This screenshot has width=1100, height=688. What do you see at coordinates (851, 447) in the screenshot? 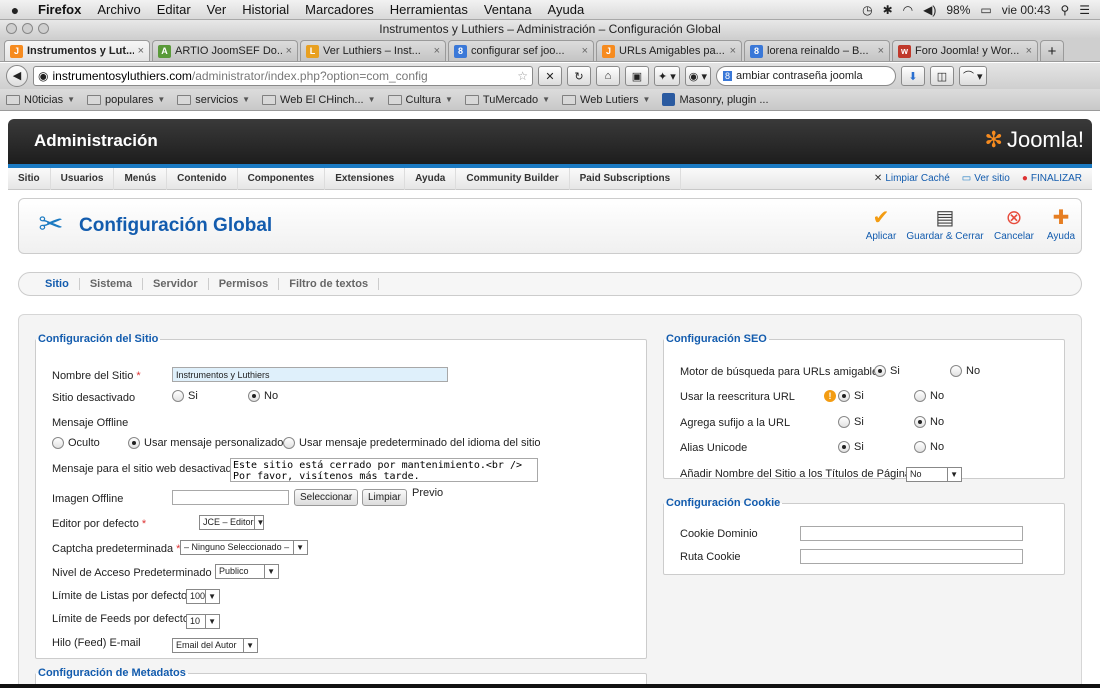
I see `unicode-yes-radio: Si` at bounding box center [851, 447].